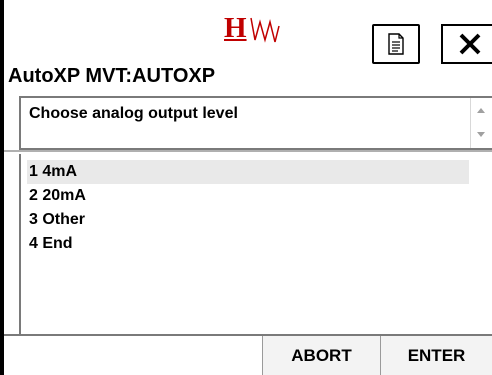  What do you see at coordinates (248, 151) in the screenshot?
I see `section-divider` at bounding box center [248, 151].